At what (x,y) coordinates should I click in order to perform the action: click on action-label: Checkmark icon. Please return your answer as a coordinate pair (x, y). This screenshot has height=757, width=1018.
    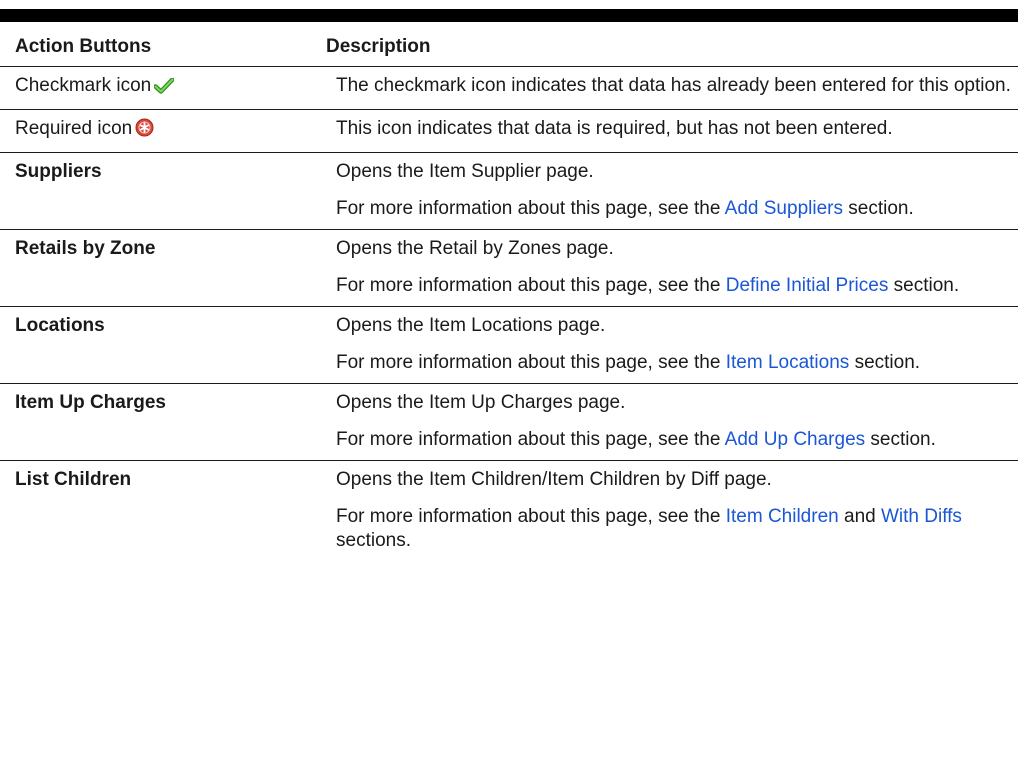
    Looking at the image, I should click on (83, 85).